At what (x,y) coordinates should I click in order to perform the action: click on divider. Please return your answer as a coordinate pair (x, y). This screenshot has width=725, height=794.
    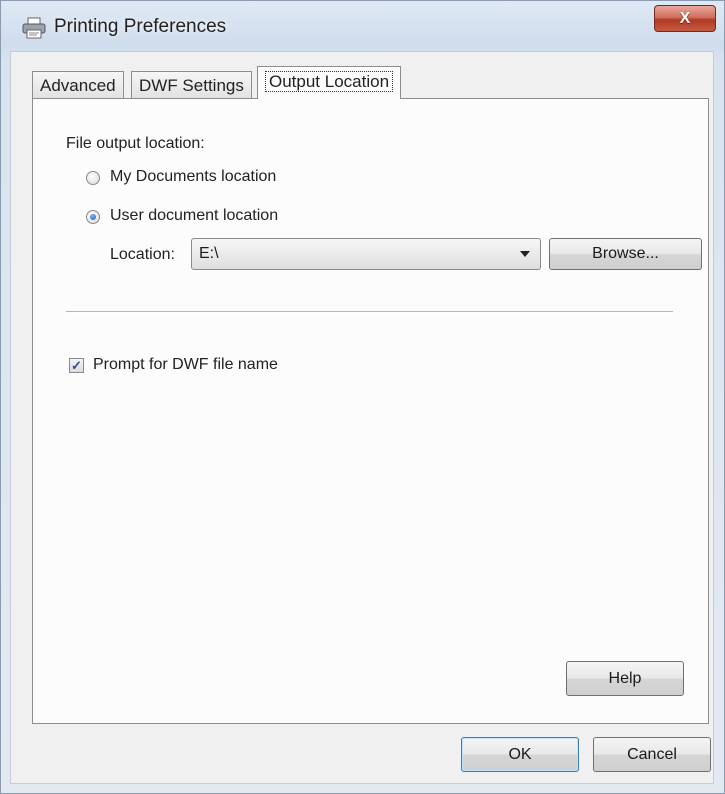
    Looking at the image, I should click on (369, 312).